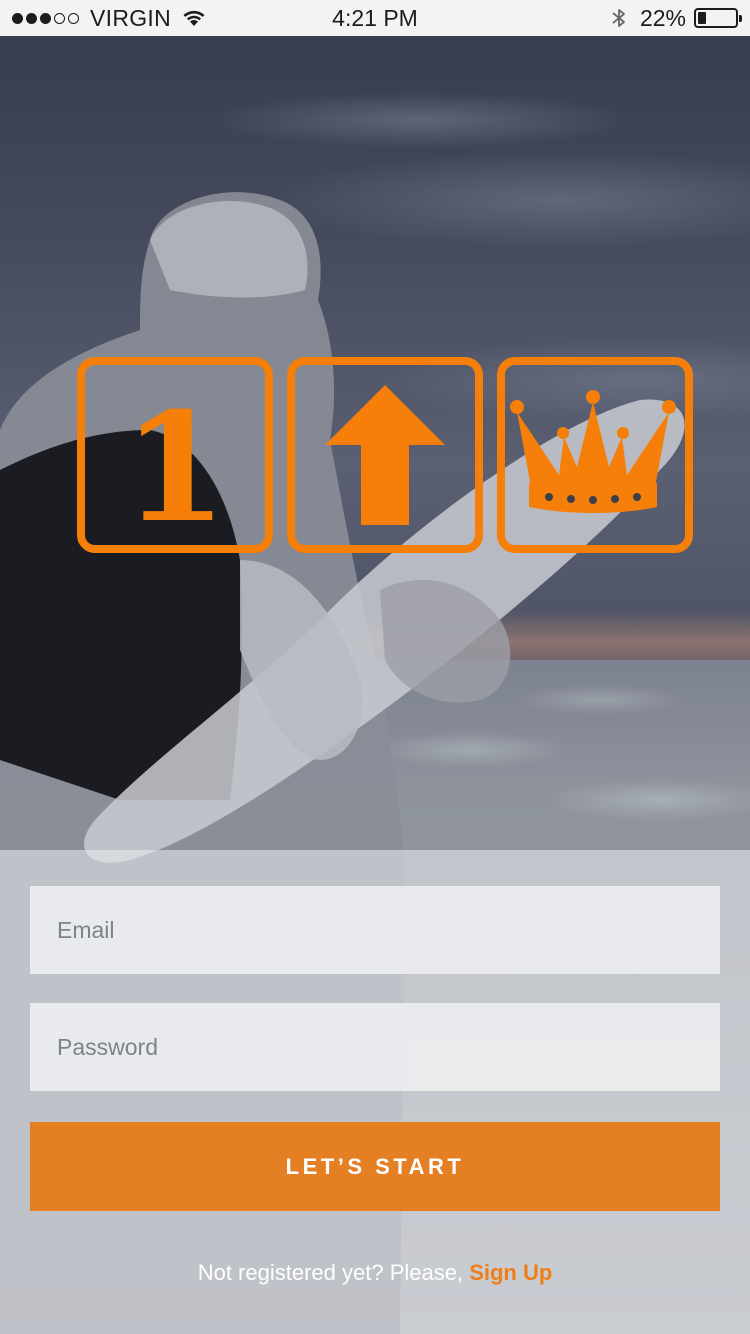 The height and width of the screenshot is (1334, 750). Describe the element at coordinates (662, 17) in the screenshot. I see `battery-percent: 22%` at that location.